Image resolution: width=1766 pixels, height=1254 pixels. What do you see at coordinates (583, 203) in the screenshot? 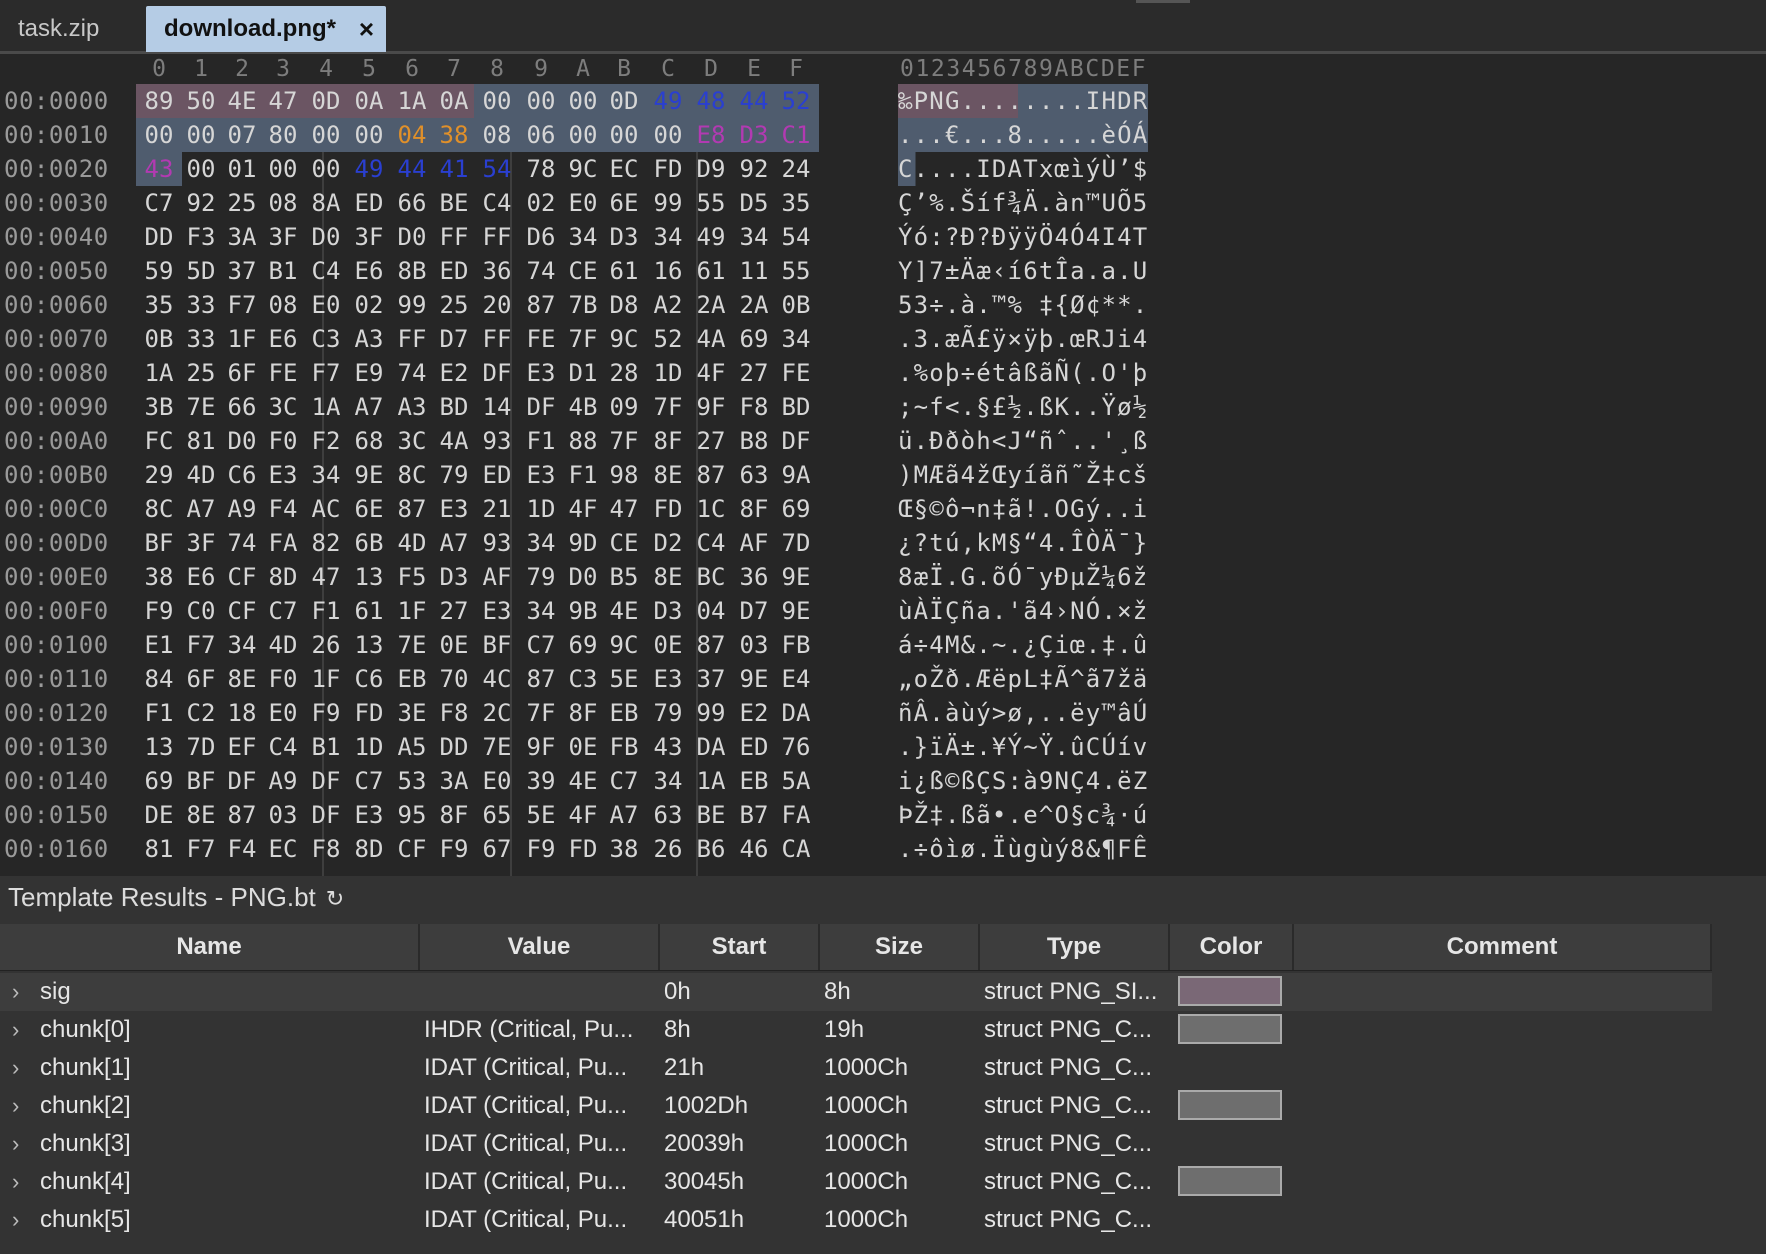
I see `hex-byte: E0` at bounding box center [583, 203].